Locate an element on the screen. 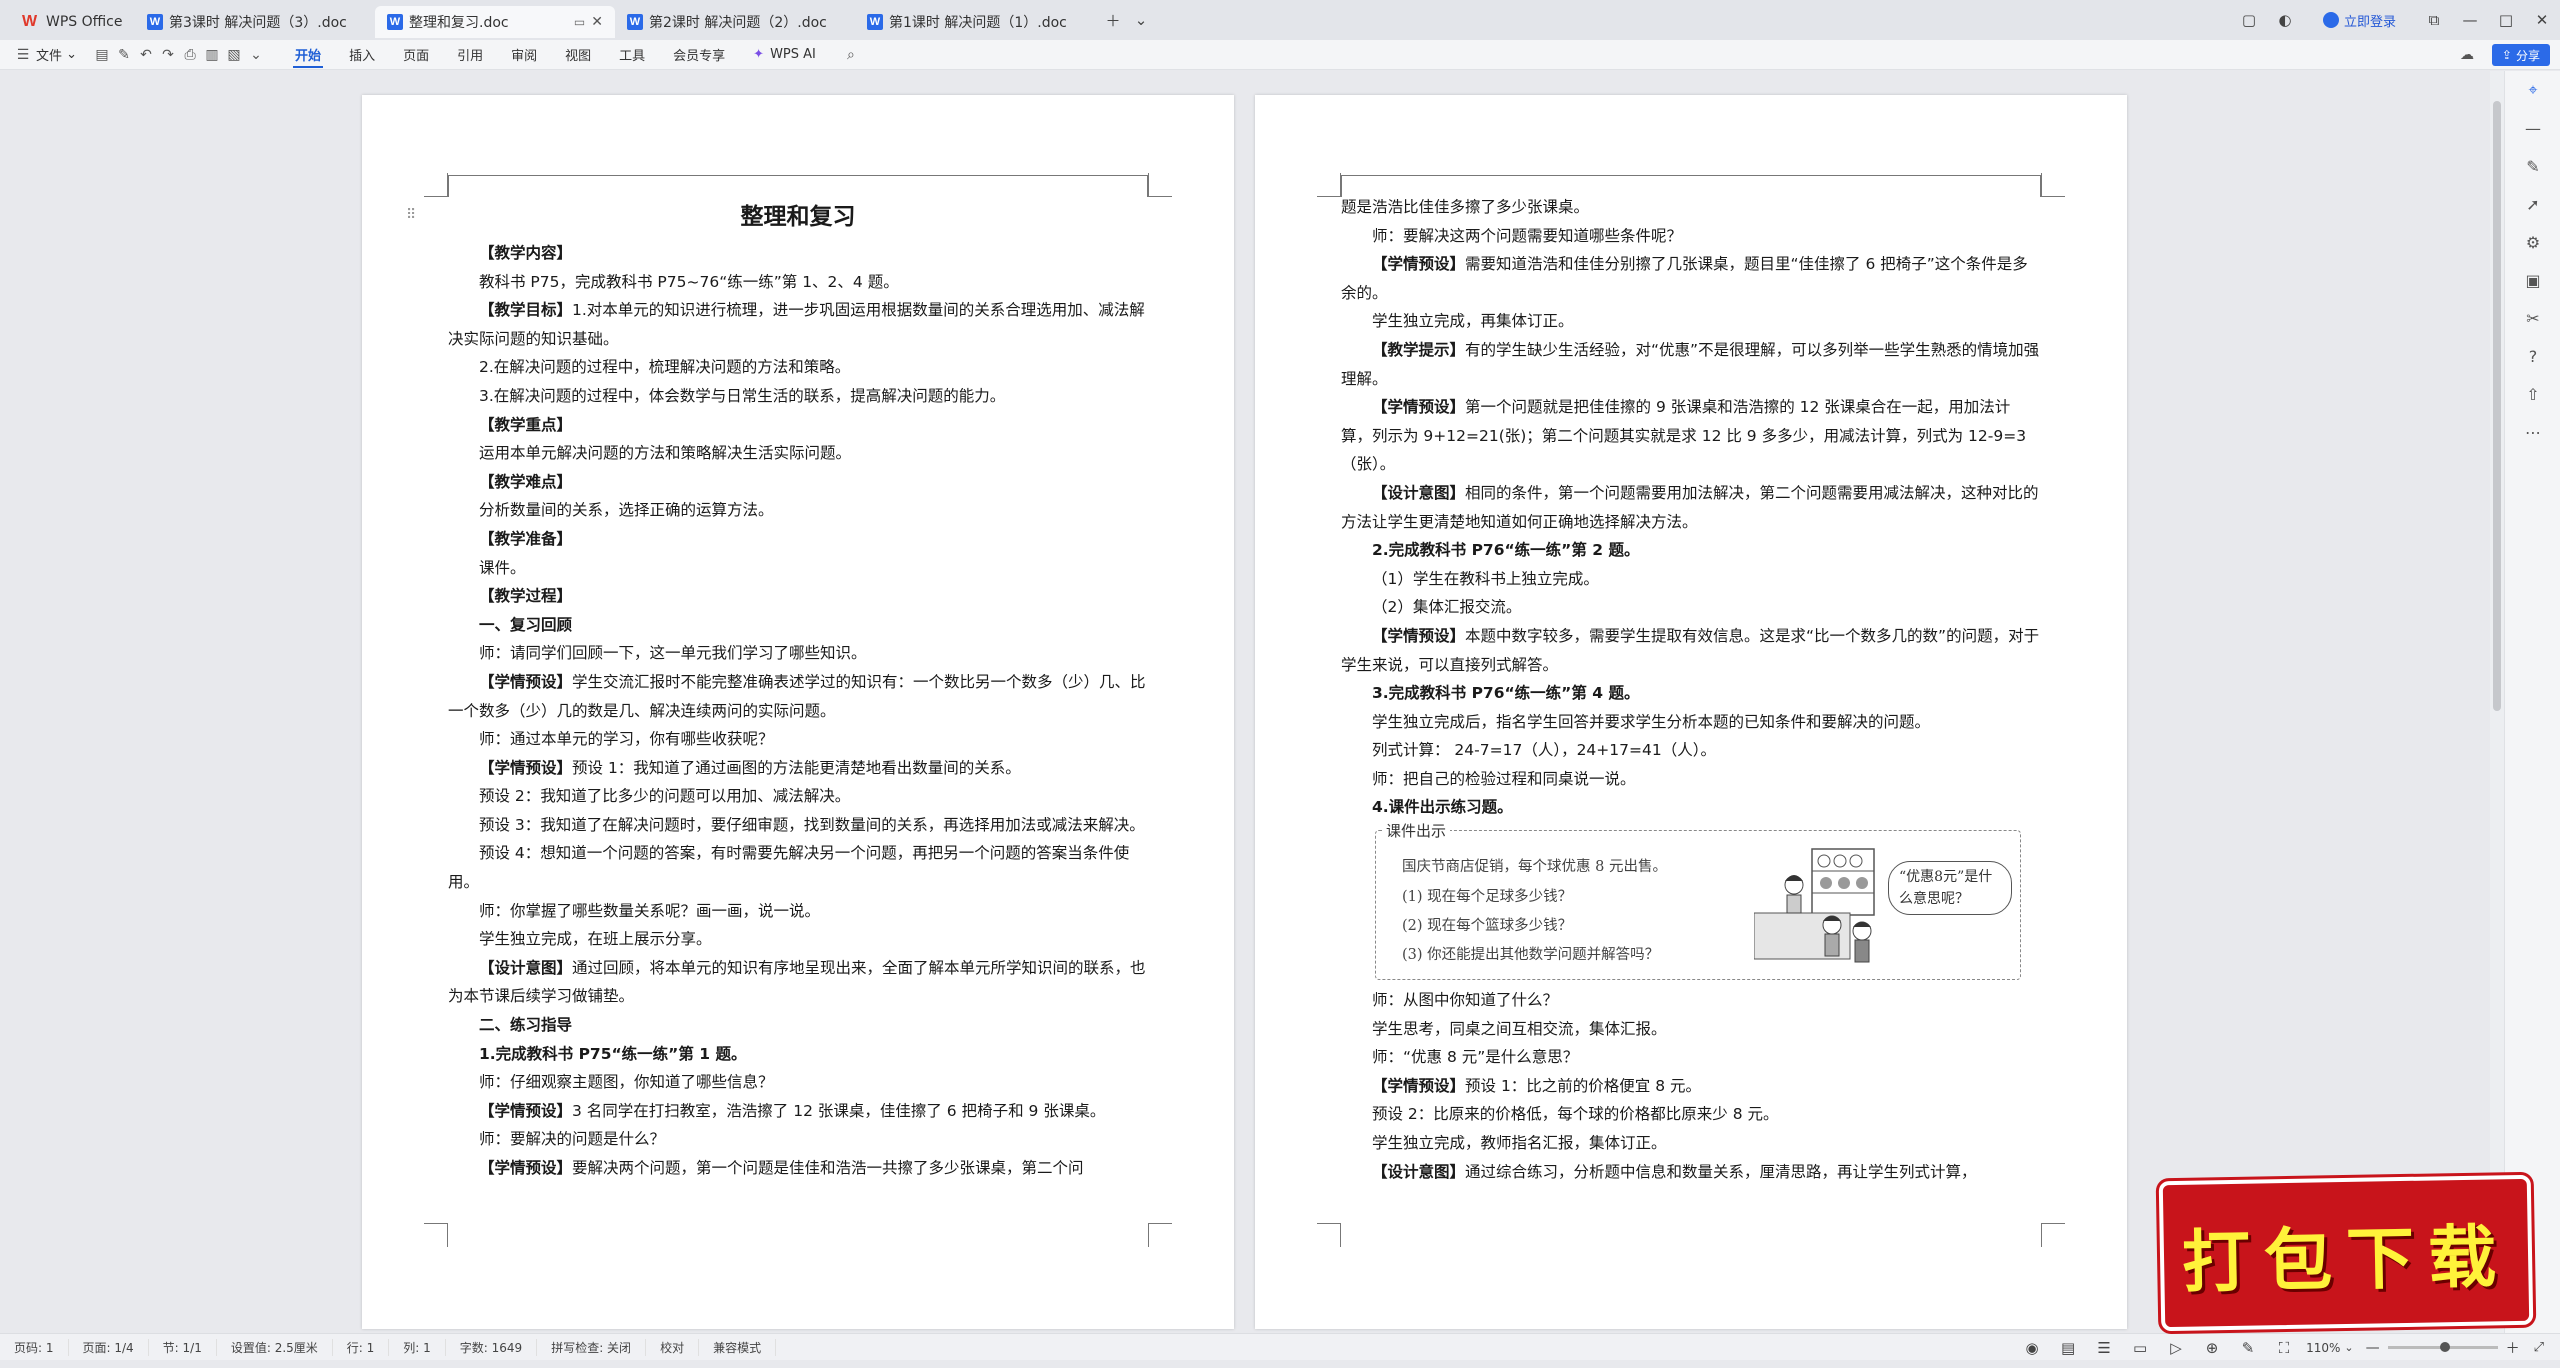 This screenshot has height=1368, width=2560. minimize-icon: — is located at coordinates (2470, 20).